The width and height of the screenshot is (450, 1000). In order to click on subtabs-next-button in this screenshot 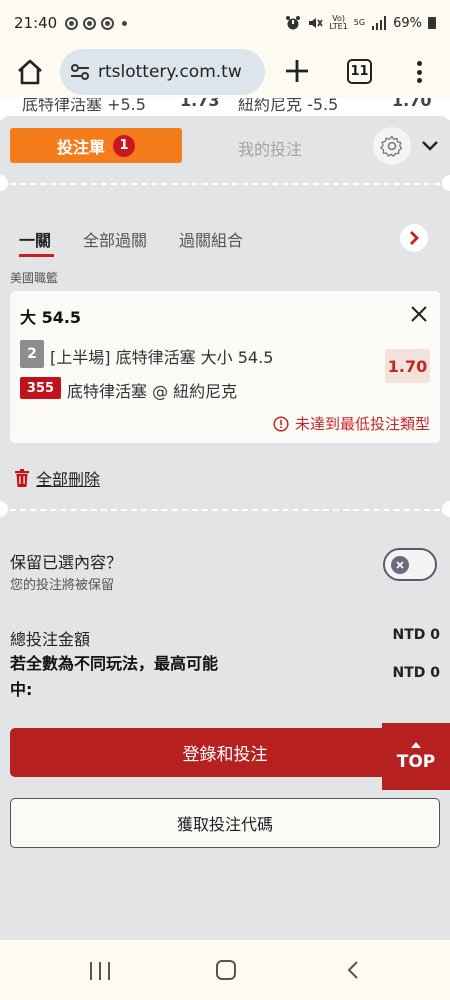, I will do `click(414, 238)`.